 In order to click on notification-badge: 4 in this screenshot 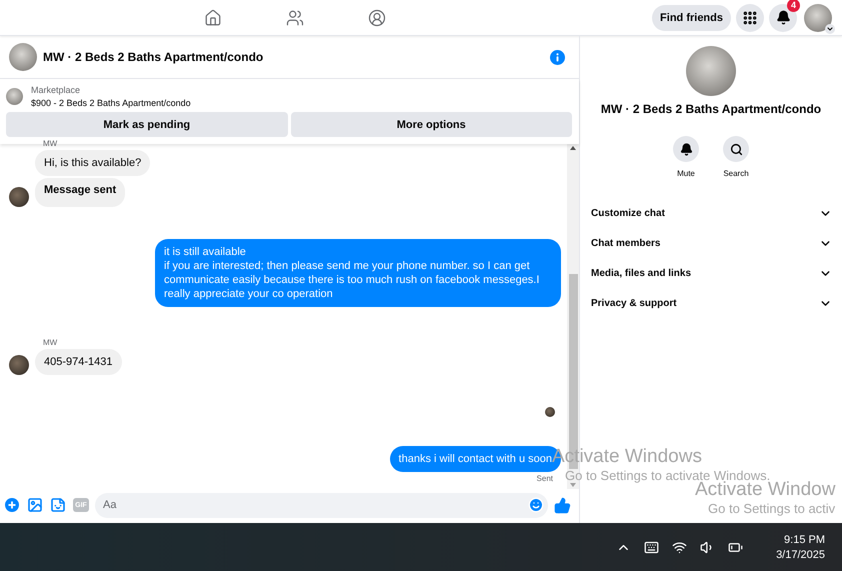, I will do `click(793, 6)`.